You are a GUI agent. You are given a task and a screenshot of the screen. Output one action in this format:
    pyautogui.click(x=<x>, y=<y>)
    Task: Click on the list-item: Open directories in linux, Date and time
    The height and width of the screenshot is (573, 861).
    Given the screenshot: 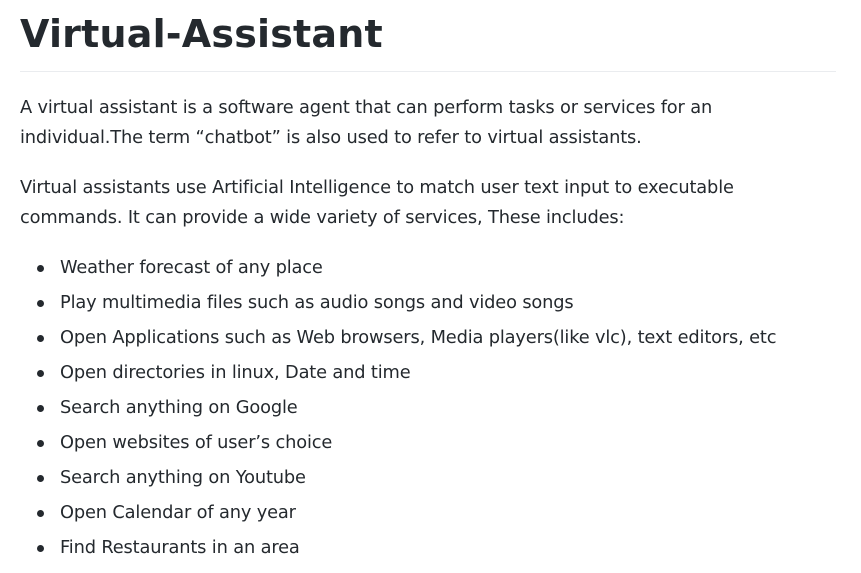 What is the action you would take?
    pyautogui.click(x=398, y=375)
    